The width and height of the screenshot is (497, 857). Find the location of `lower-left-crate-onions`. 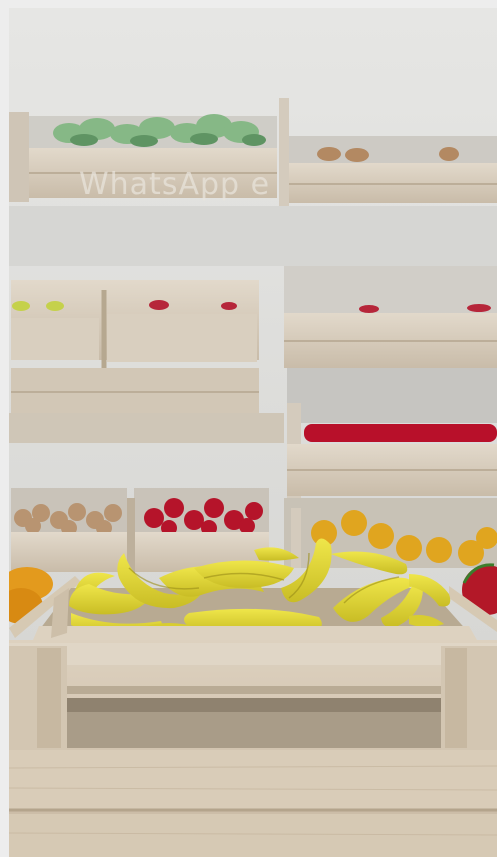

lower-left-crate-onions is located at coordinates (69, 530).